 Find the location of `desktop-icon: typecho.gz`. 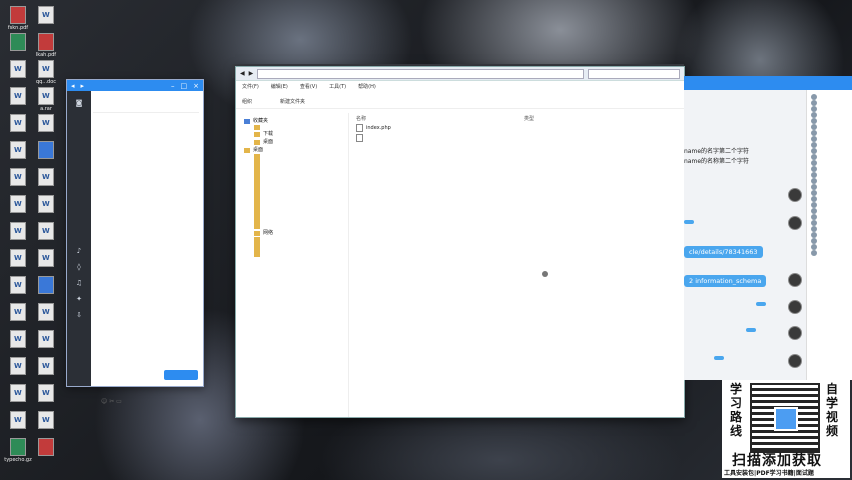

desktop-icon: typecho.gz is located at coordinates (18, 450).